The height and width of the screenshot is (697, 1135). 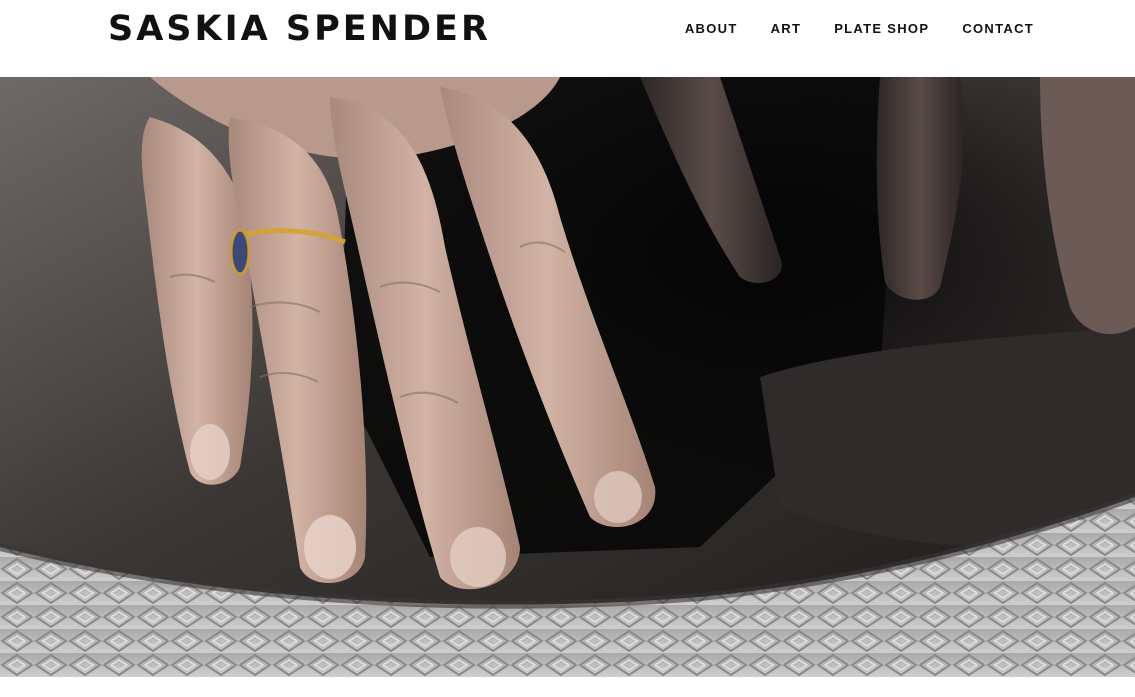 What do you see at coordinates (998, 29) in the screenshot?
I see `nav-contact: CONTACT` at bounding box center [998, 29].